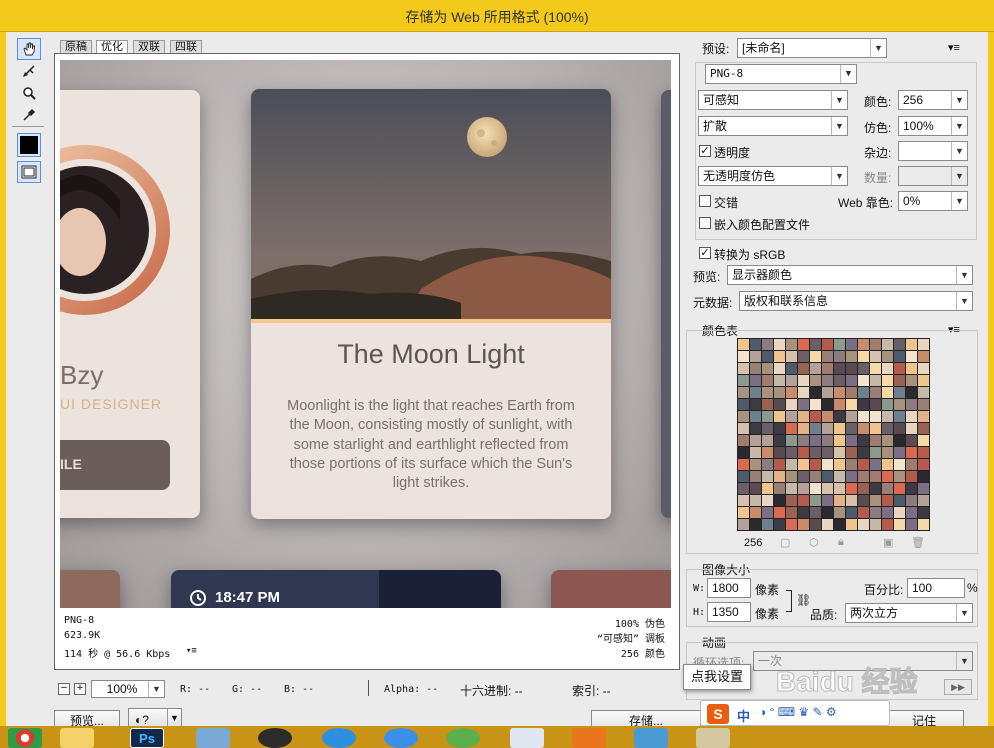  I want to click on color-swatch, so click(29, 145).